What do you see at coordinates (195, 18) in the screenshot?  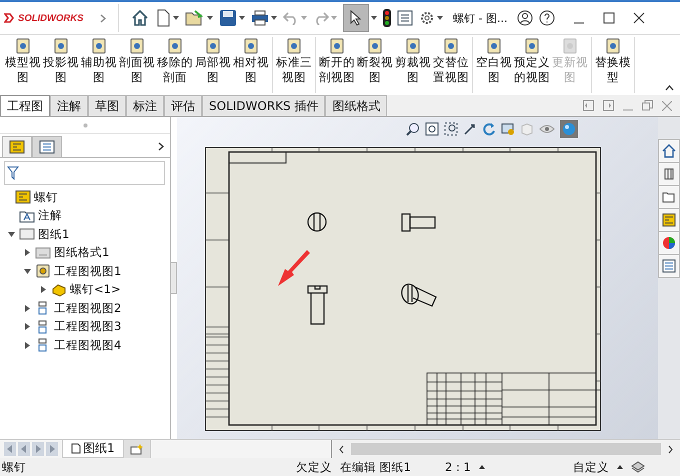 I see `open-folder-icon` at bounding box center [195, 18].